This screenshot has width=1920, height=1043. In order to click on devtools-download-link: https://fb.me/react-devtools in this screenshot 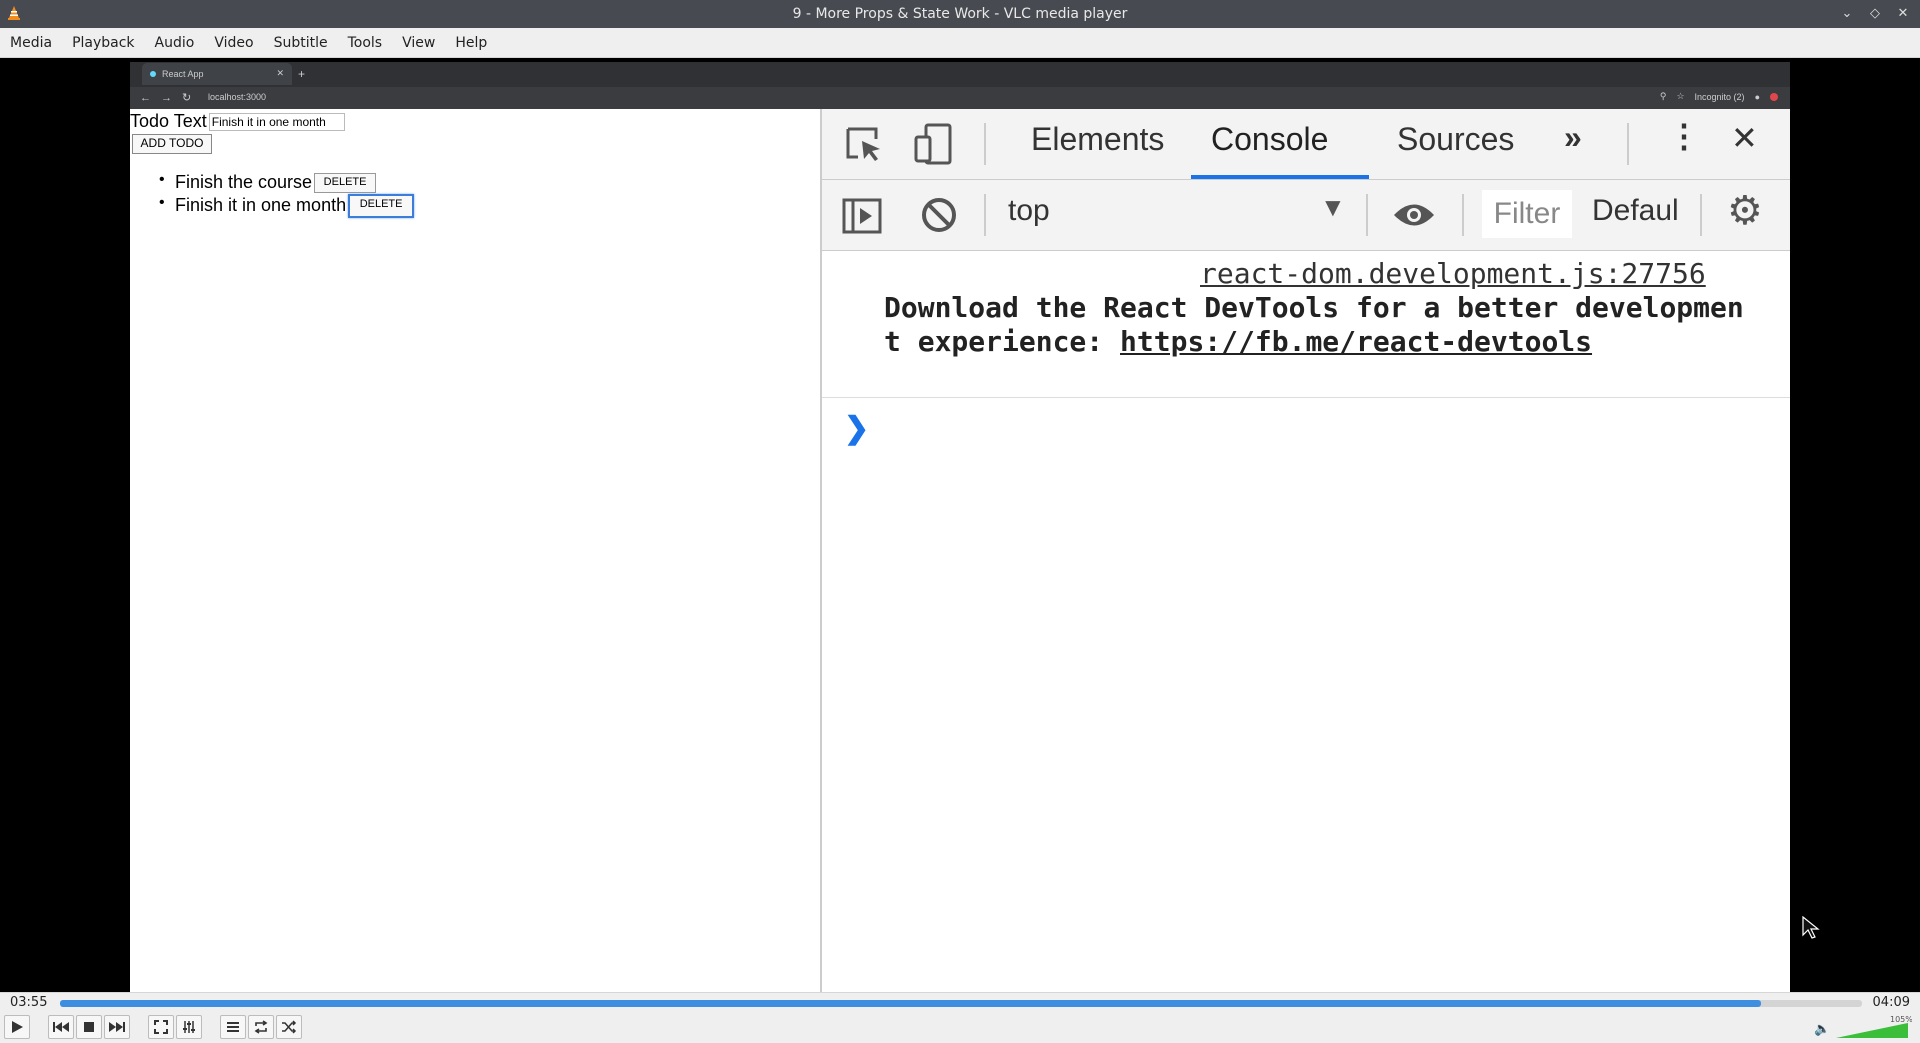, I will do `click(1356, 341)`.